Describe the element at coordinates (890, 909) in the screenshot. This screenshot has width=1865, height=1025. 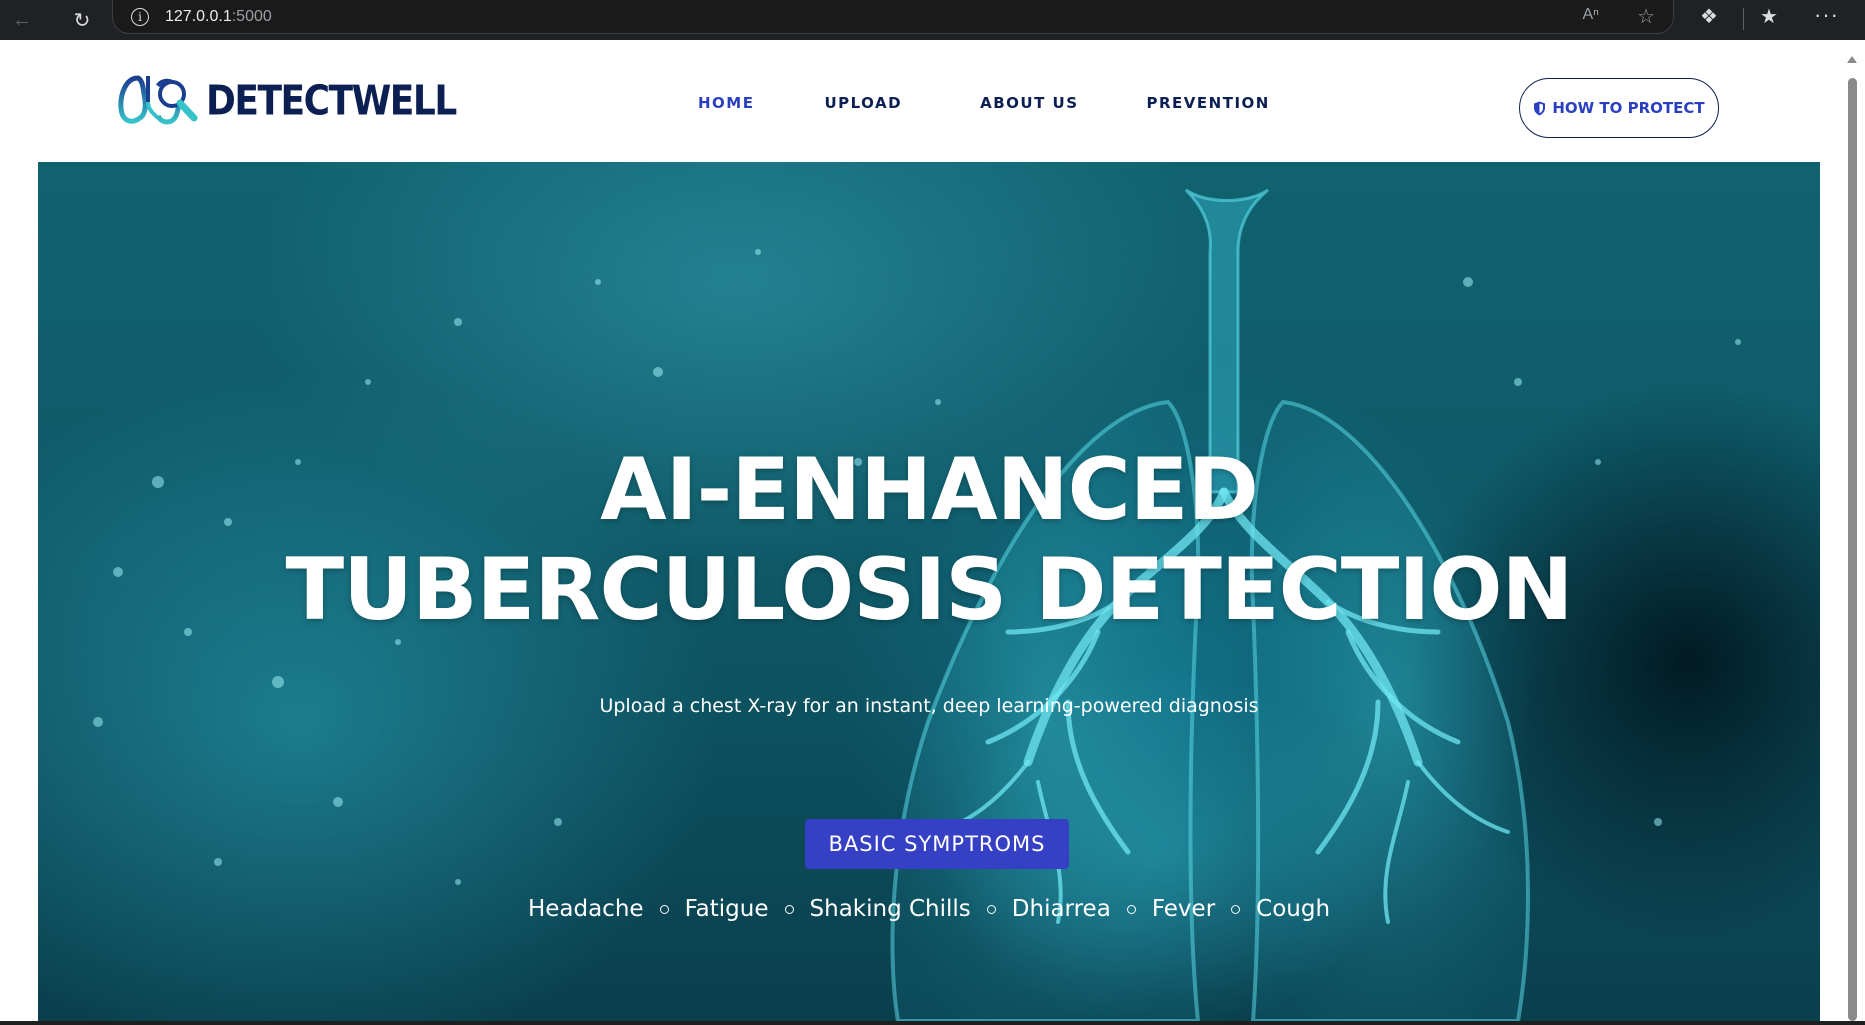
I see `symptom-item: Shaking Chills` at that location.